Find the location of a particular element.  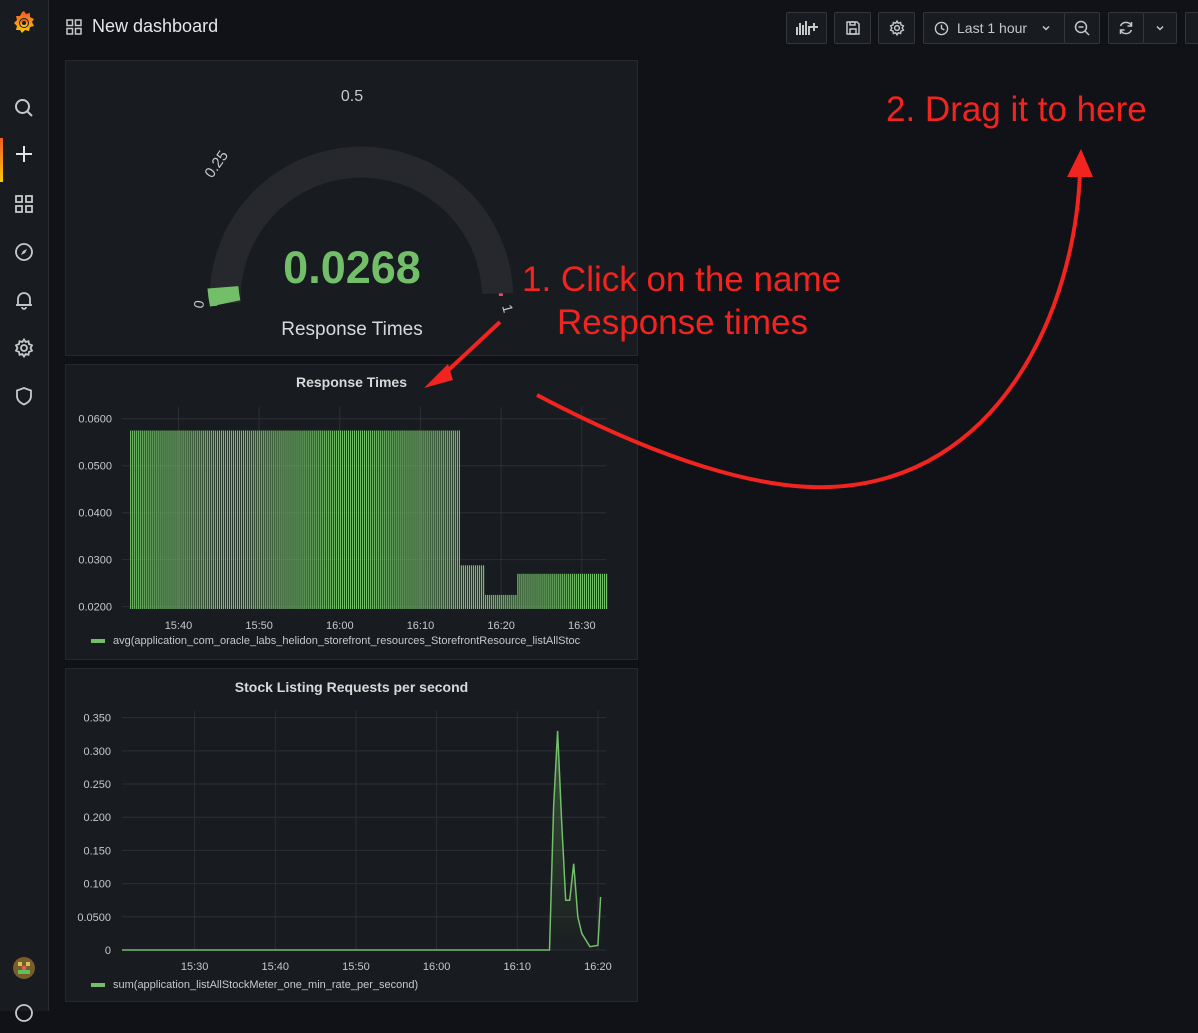

time-range-picker: Last 1 hour is located at coordinates (994, 28).